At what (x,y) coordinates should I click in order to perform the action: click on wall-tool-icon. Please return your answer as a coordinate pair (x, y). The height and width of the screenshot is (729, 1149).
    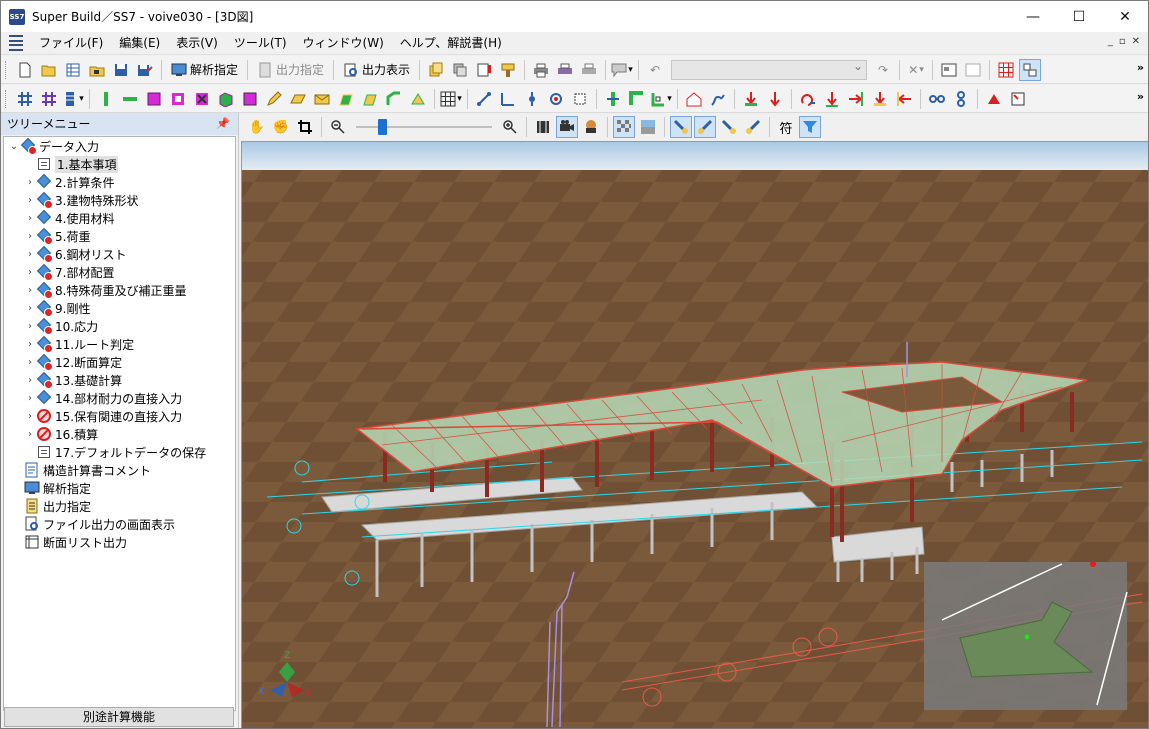
    Looking at the image, I should click on (154, 99).